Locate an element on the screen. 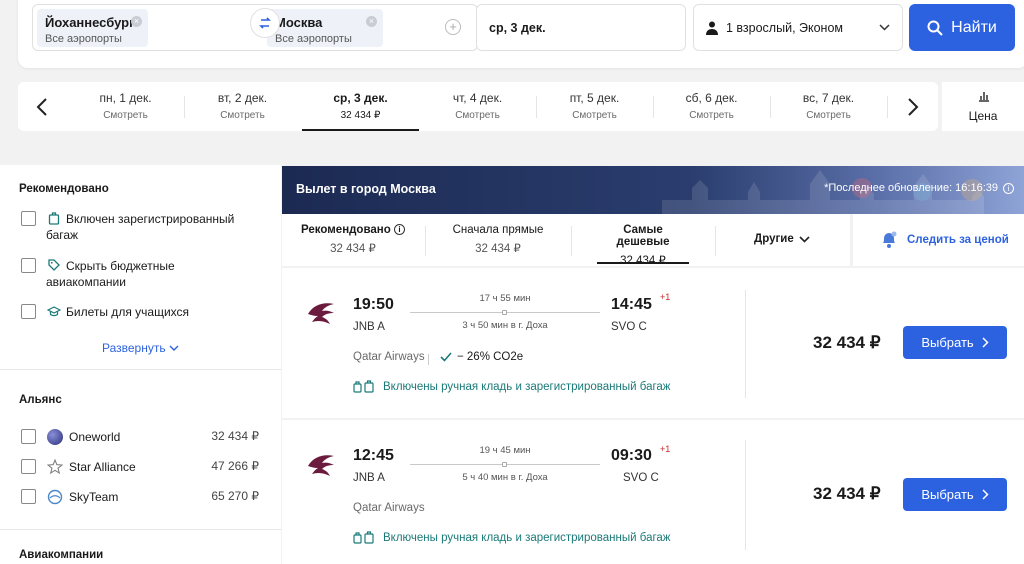  oneworld-checkbox is located at coordinates (28, 436).